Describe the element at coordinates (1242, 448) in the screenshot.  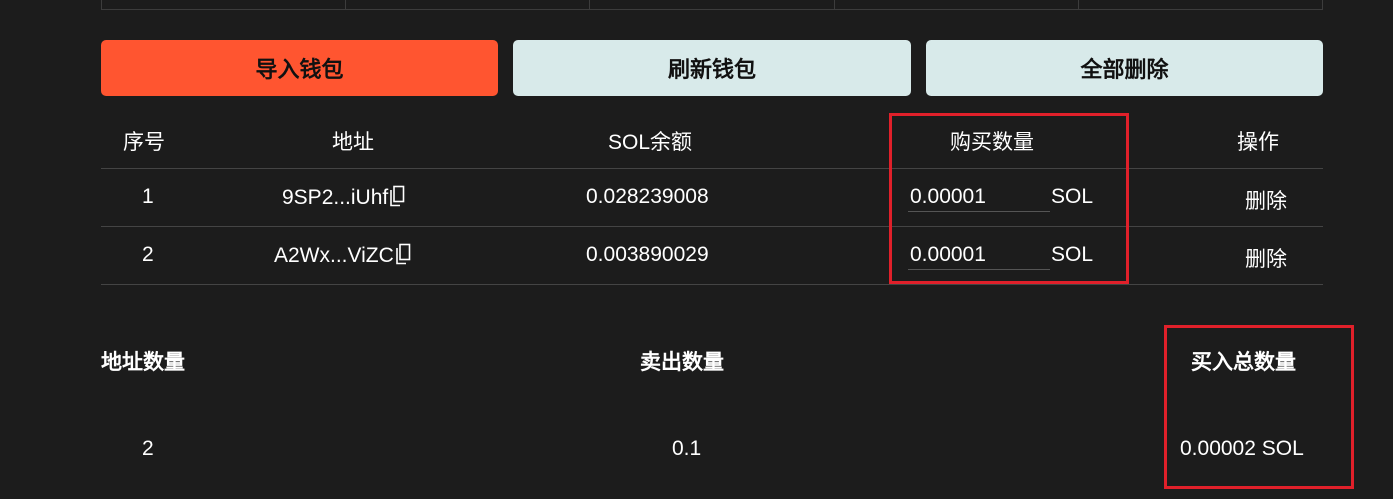
I see `total-buy-value: 0.00002 SOL` at that location.